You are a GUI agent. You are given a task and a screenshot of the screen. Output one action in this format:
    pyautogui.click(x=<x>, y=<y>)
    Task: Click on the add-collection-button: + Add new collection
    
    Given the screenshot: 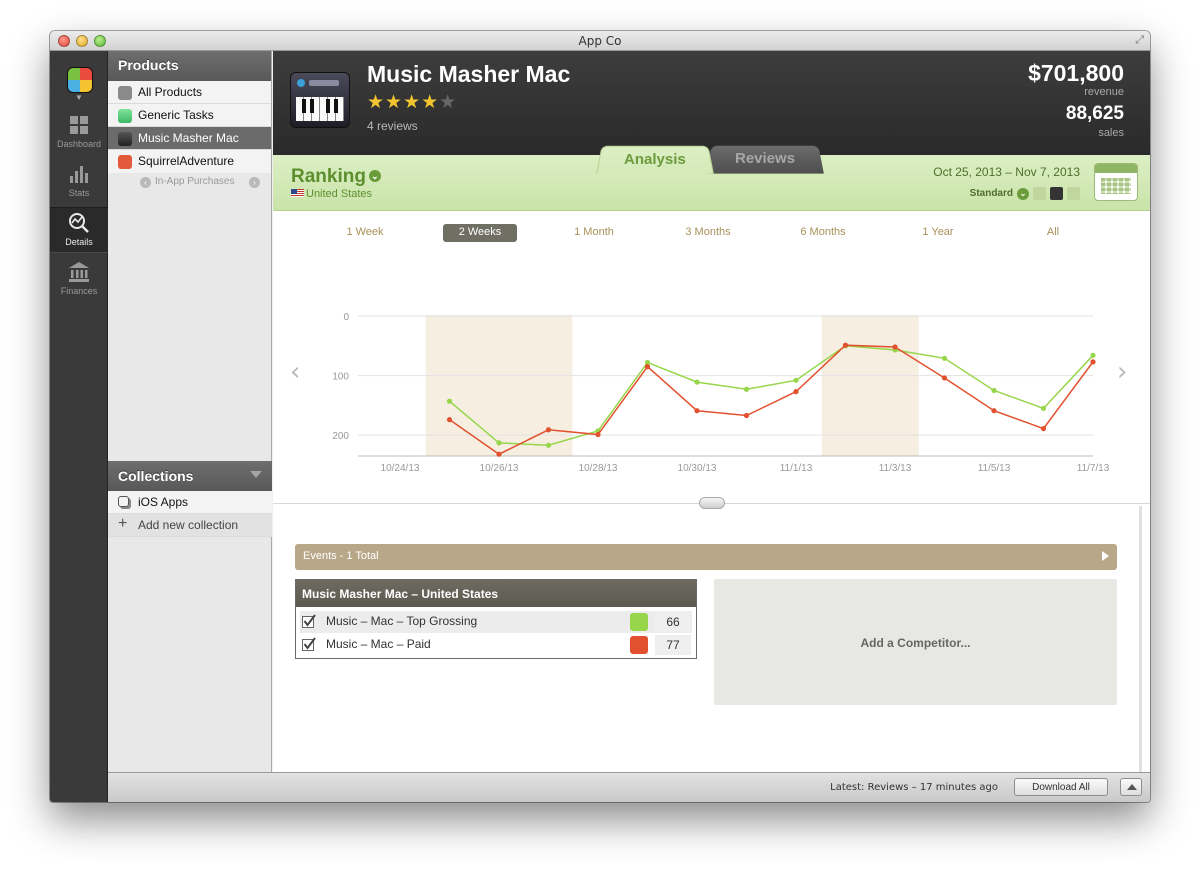 What is the action you would take?
    pyautogui.click(x=190, y=525)
    